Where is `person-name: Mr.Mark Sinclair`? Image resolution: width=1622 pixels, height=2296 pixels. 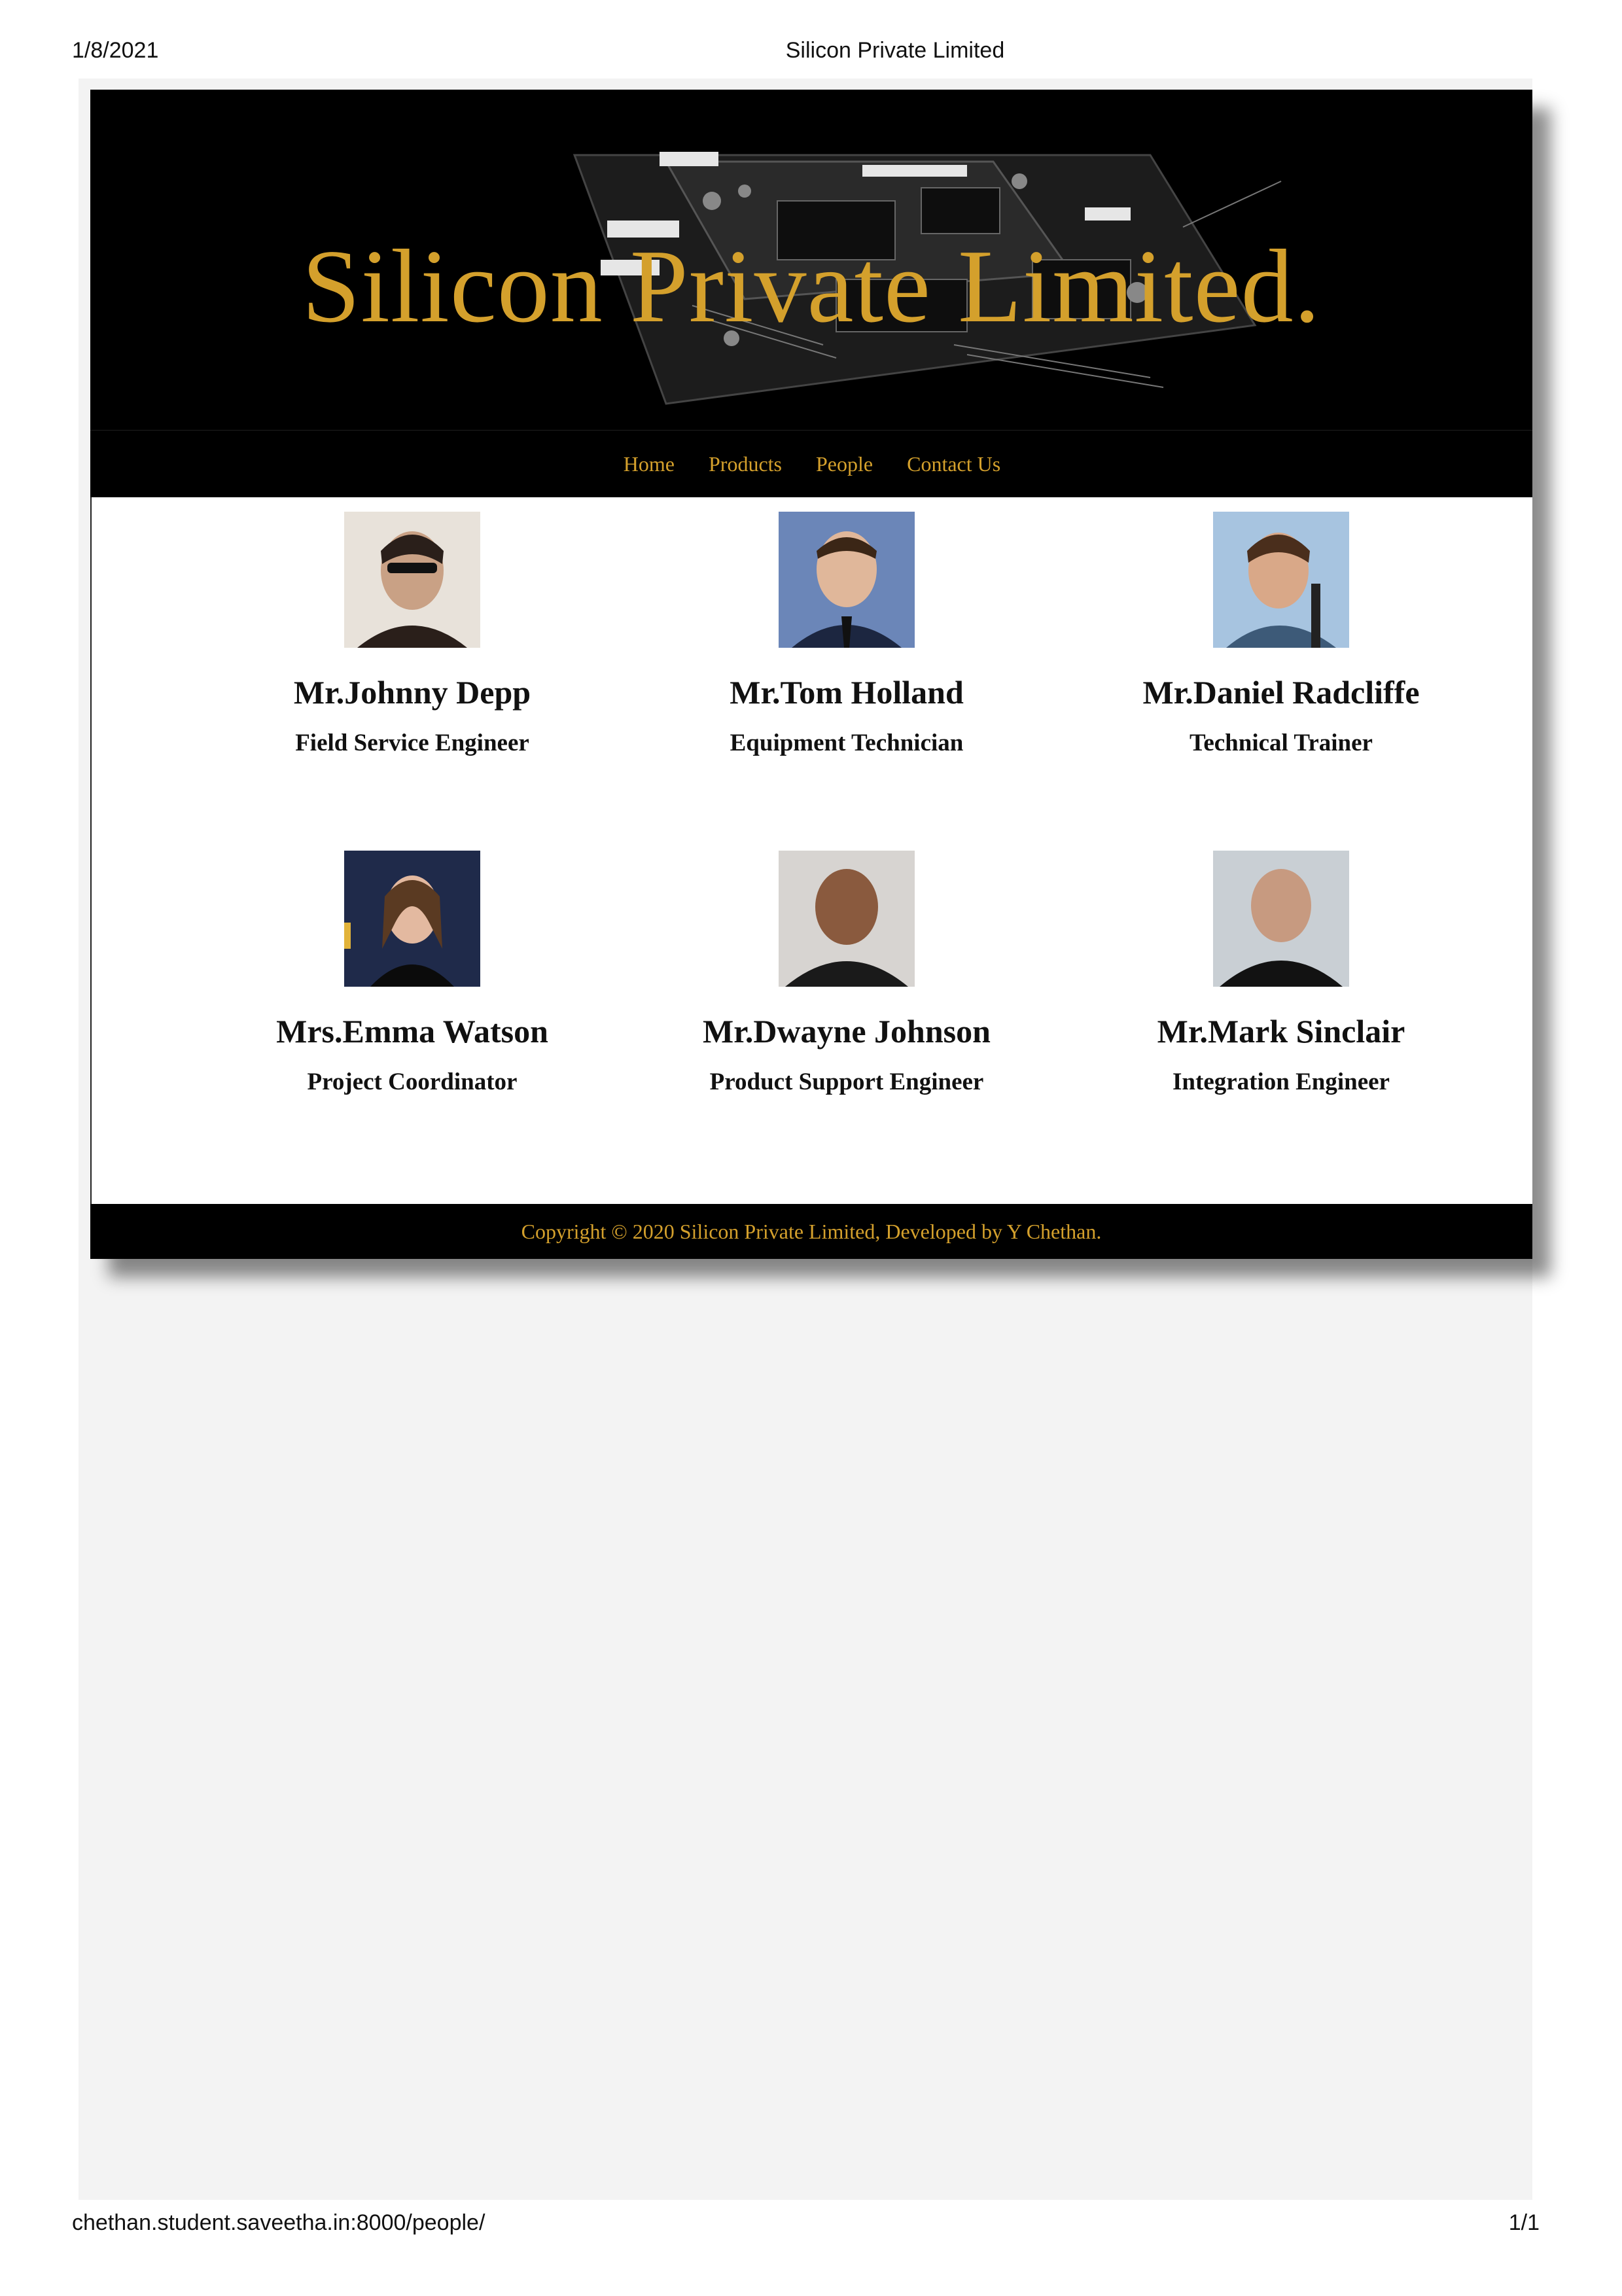 person-name: Mr.Mark Sinclair is located at coordinates (1281, 1031).